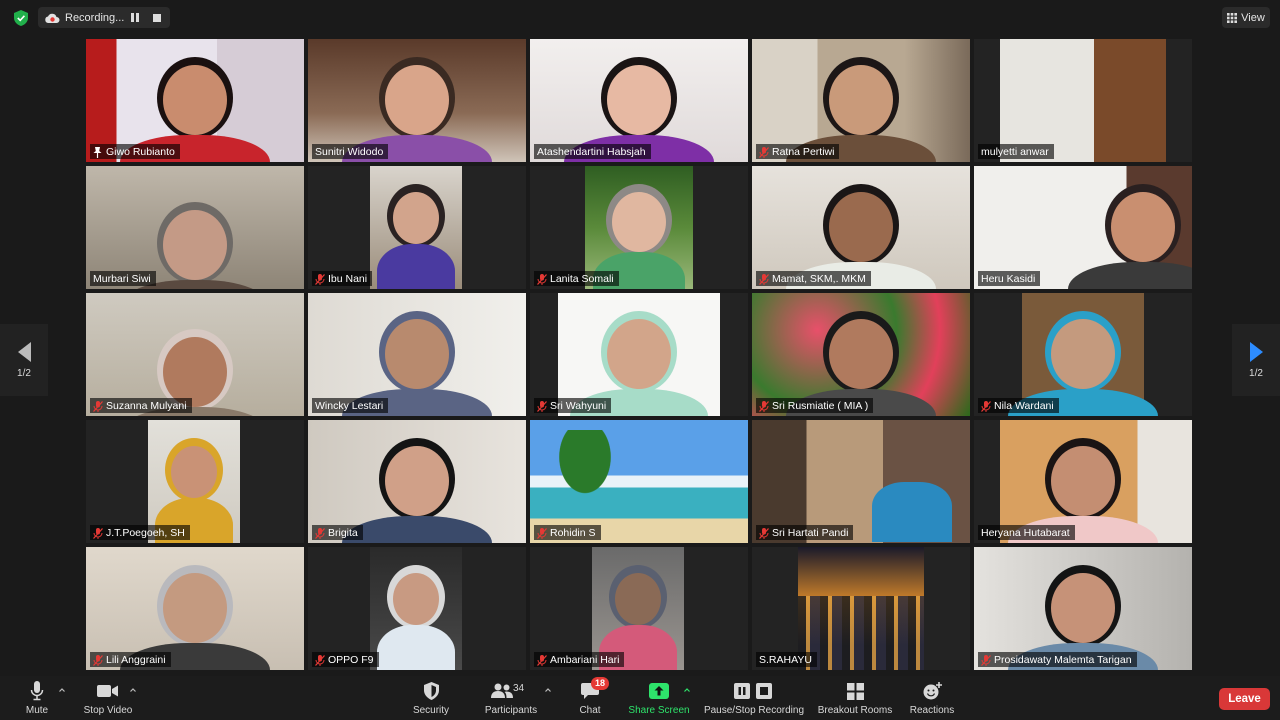  I want to click on participant-tile: OPPO F9, so click(417, 608).